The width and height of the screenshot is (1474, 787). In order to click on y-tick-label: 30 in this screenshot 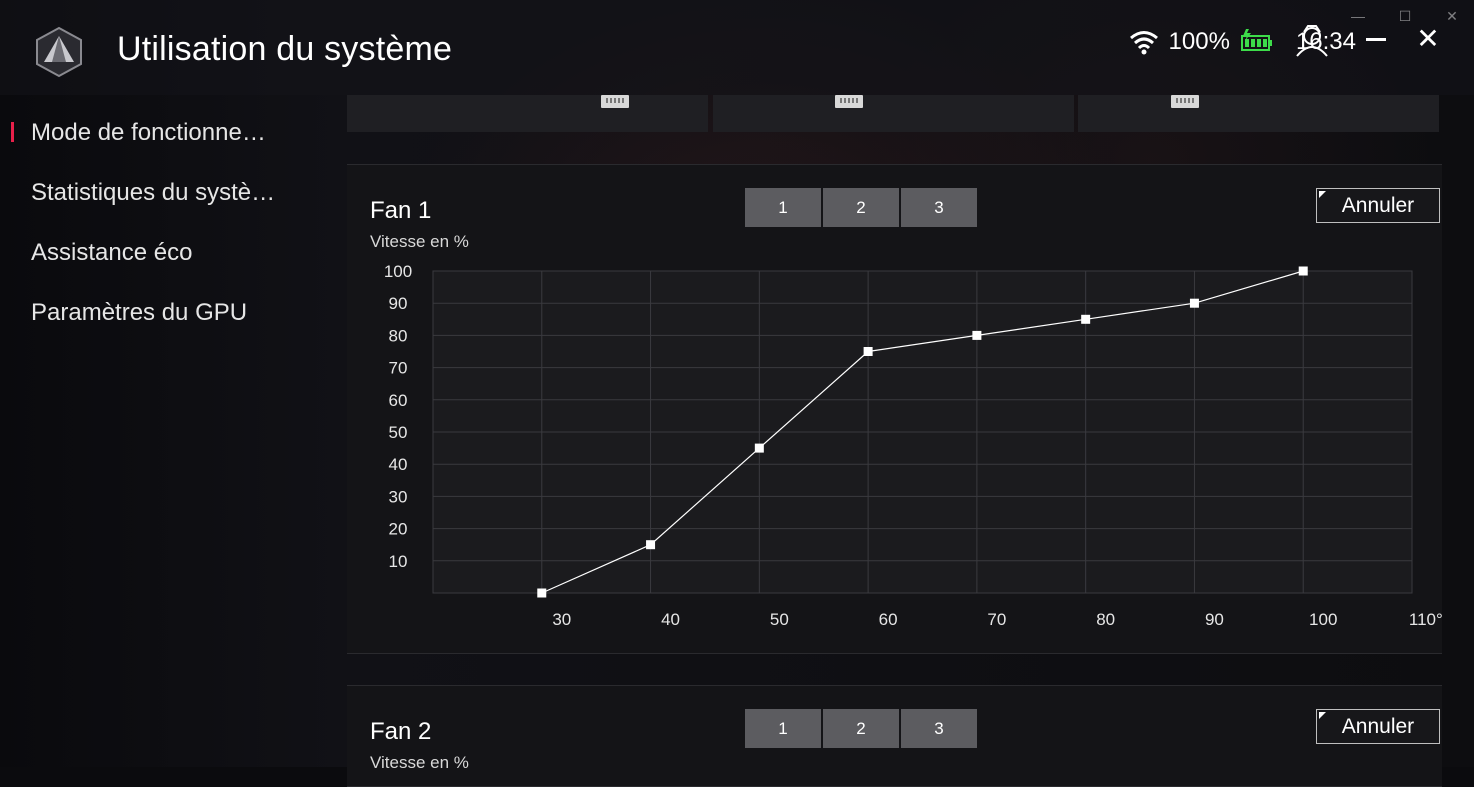, I will do `click(398, 496)`.